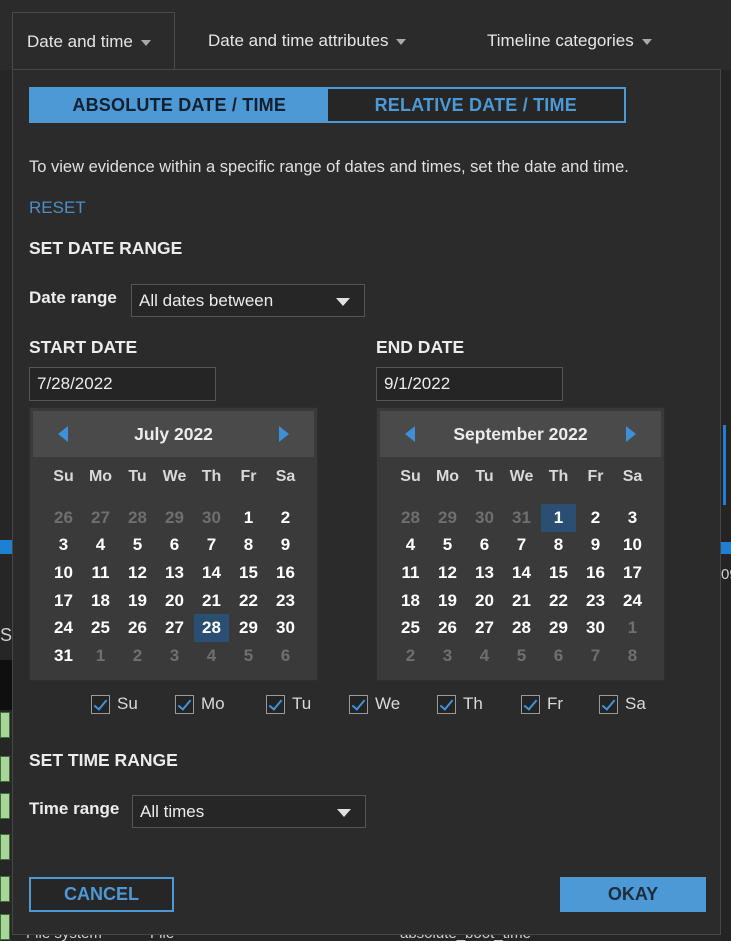 This screenshot has height=941, width=731. What do you see at coordinates (211, 628) in the screenshot?
I see `calendar-day-selected: 28` at bounding box center [211, 628].